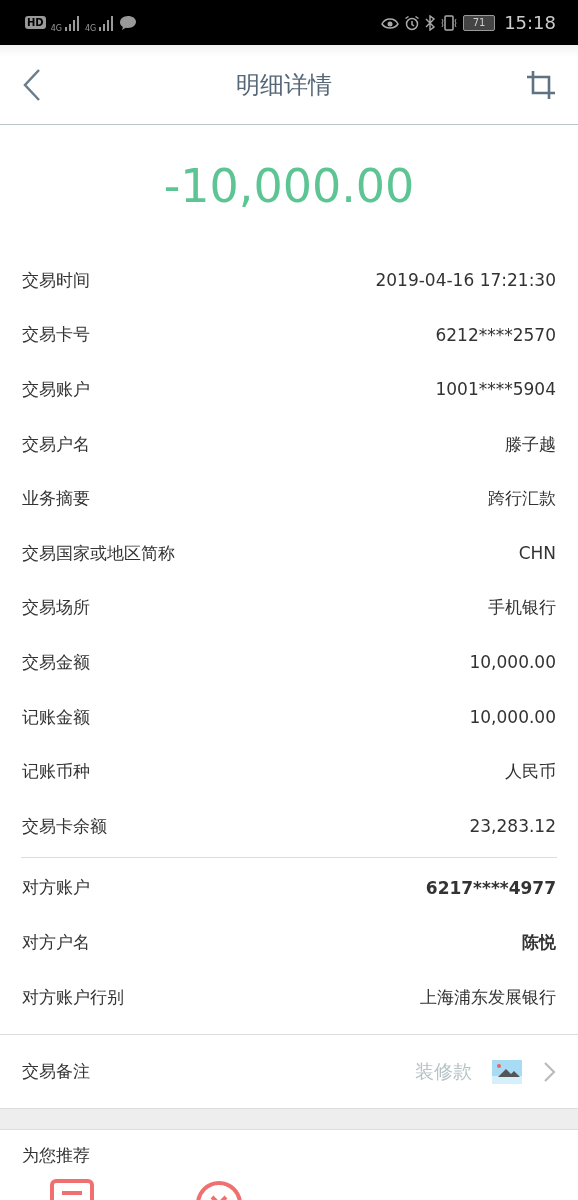  Describe the element at coordinates (56, 608) in the screenshot. I see `field-label: 交易场所` at that location.